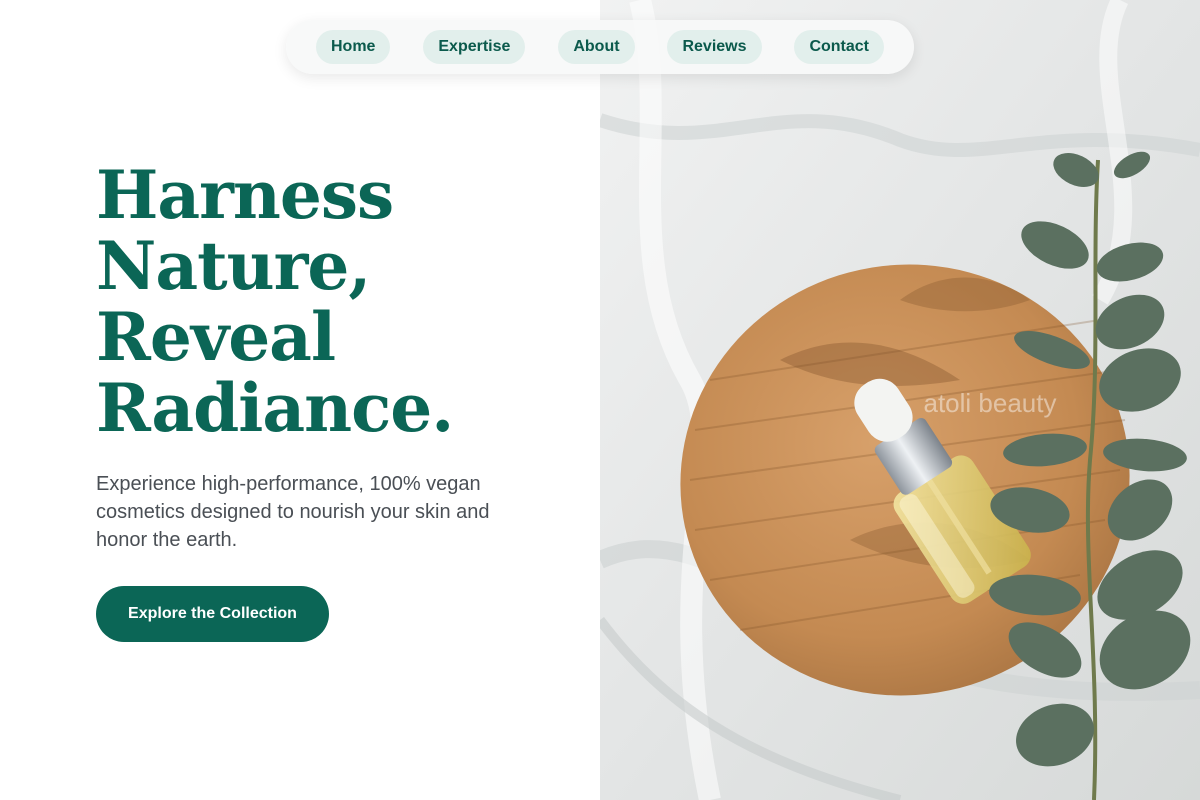  I want to click on hero-title-line: Nature,, so click(233, 266).